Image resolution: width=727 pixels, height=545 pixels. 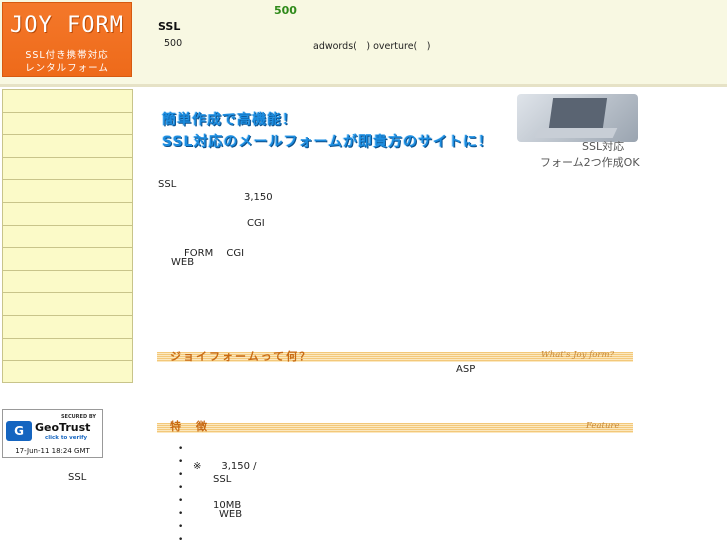 I want to click on hero-caption-1: SSL対応, so click(x=603, y=146).